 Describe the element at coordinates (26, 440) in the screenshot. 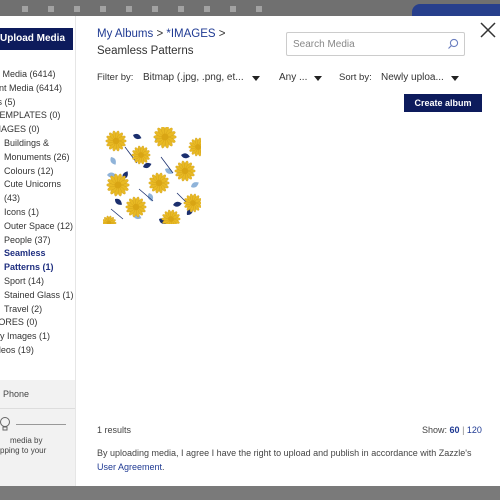

I see `upload-hint-line1: media by` at that location.